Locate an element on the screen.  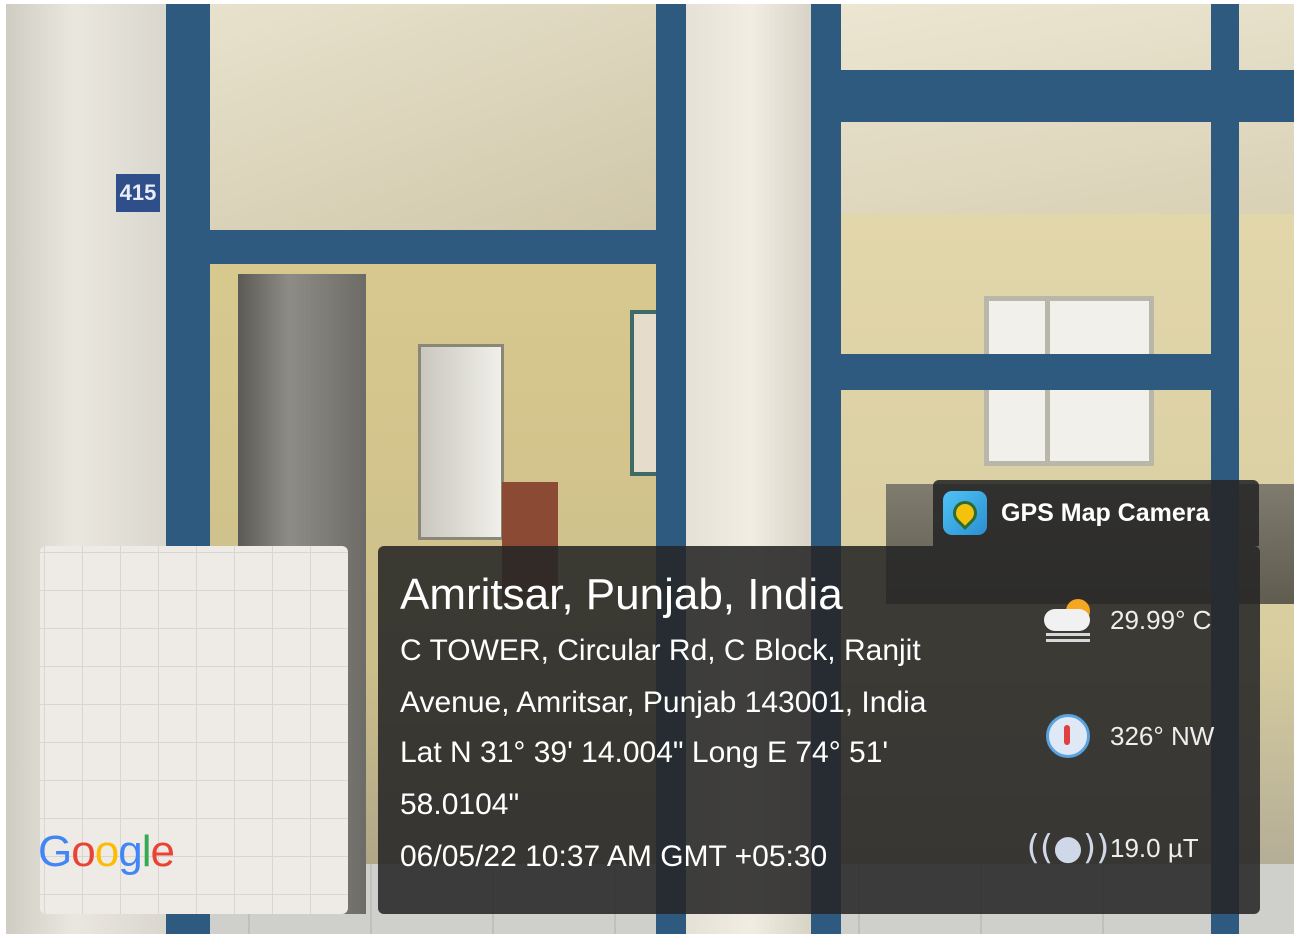
ceiling-left is located at coordinates (441, 124).